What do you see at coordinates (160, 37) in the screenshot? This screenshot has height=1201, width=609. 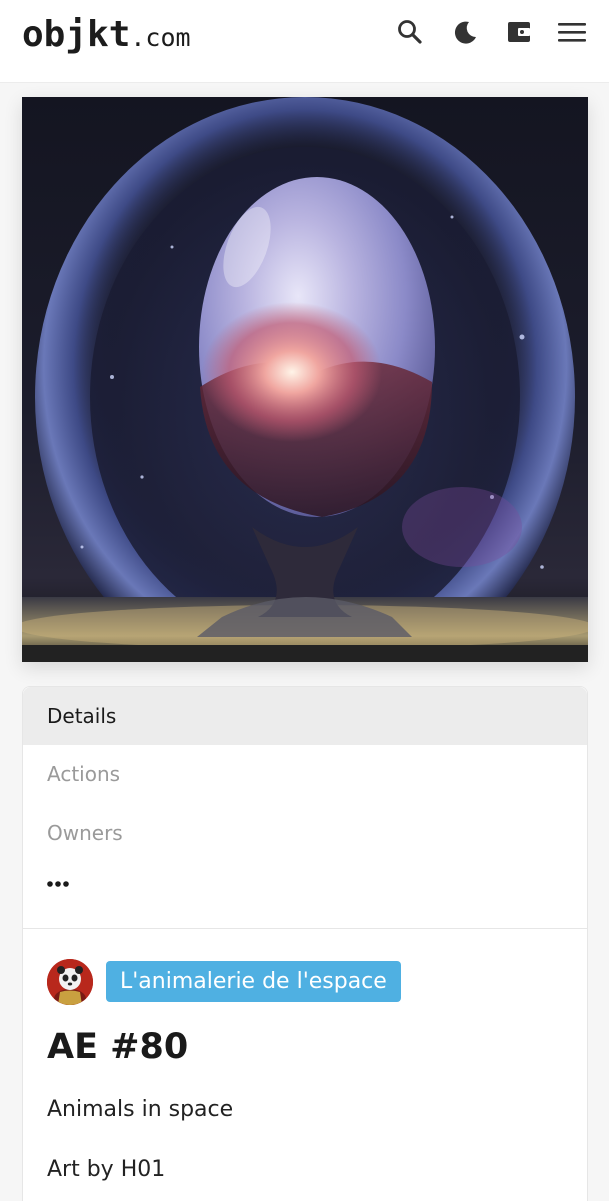 I see `logo-tld-text: .com` at bounding box center [160, 37].